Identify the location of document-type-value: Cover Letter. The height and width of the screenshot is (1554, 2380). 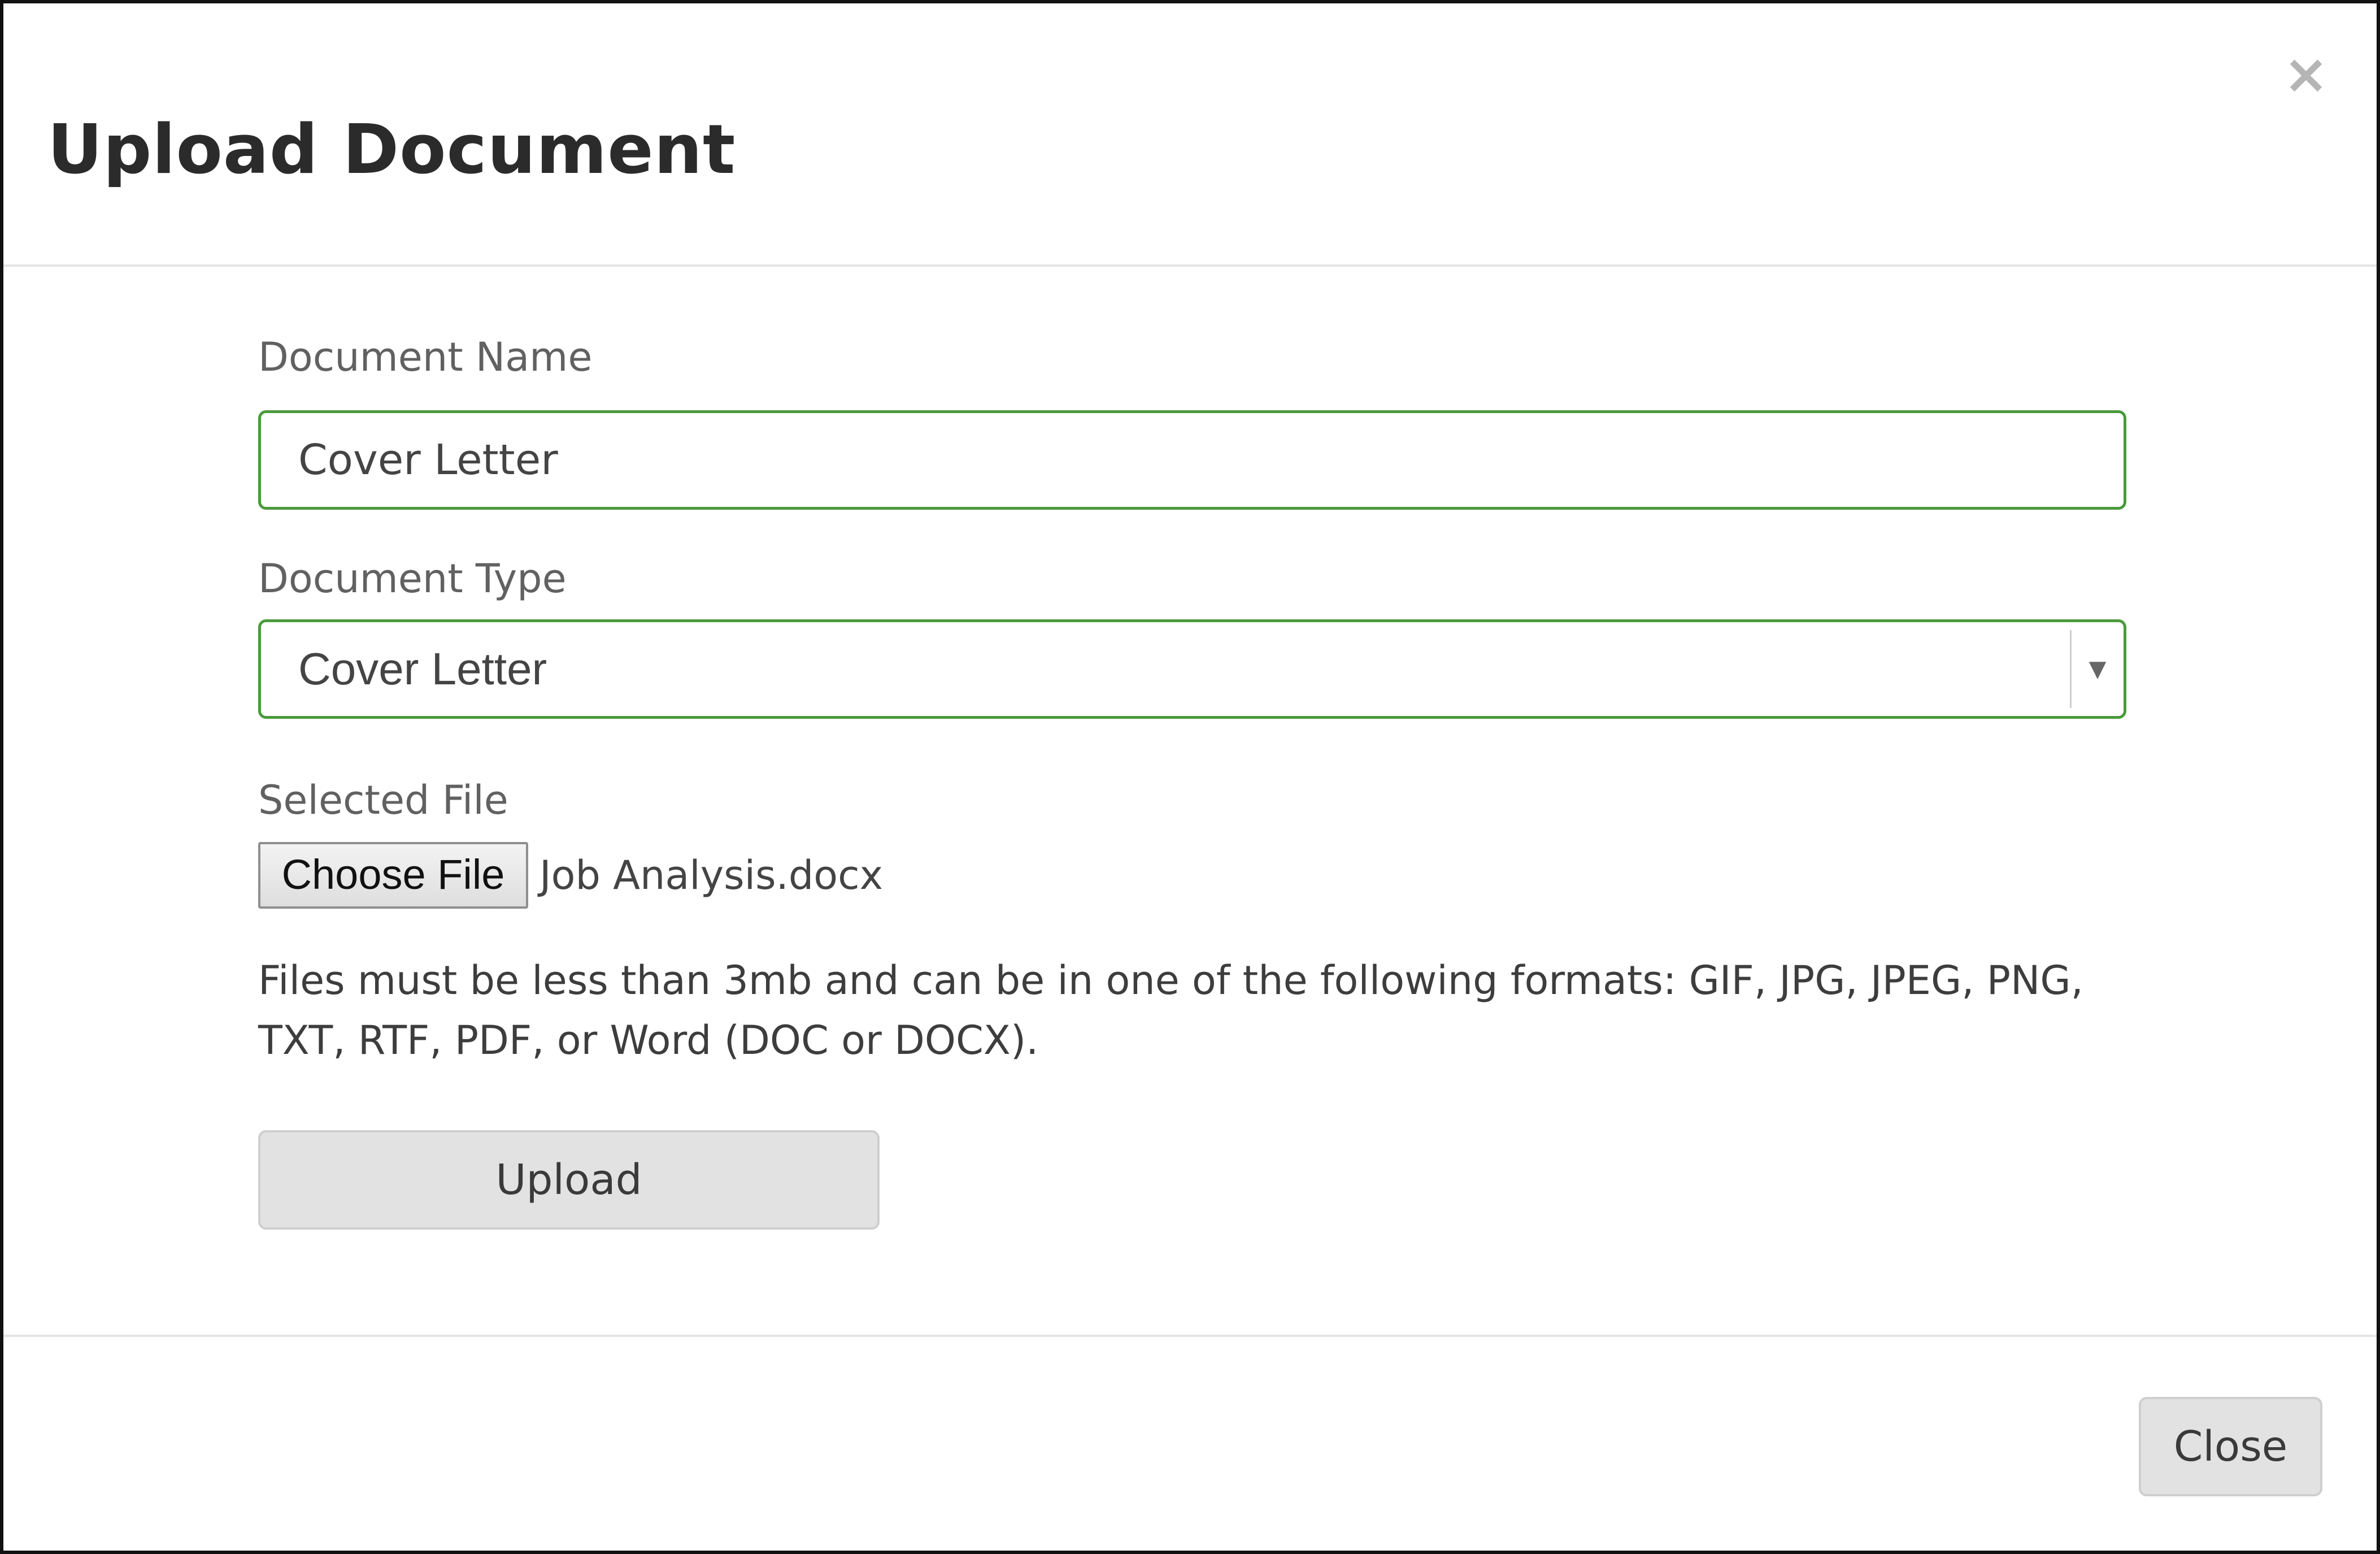
(422, 669).